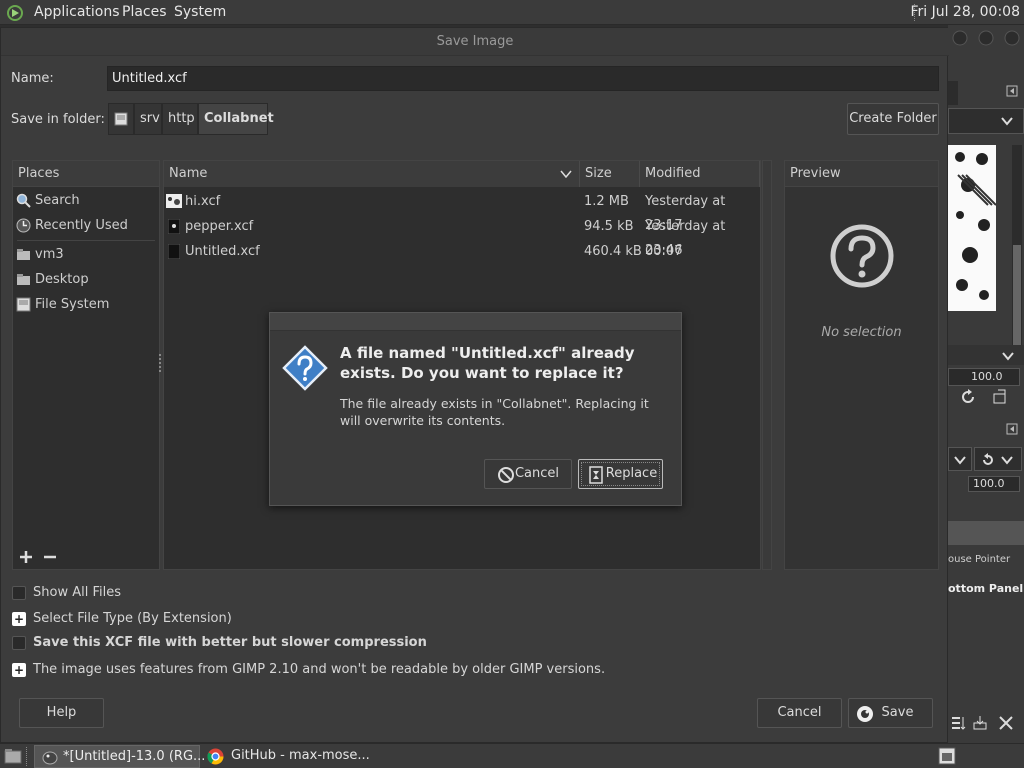  What do you see at coordinates (988, 459) in the screenshot?
I see `undo-icon` at bounding box center [988, 459].